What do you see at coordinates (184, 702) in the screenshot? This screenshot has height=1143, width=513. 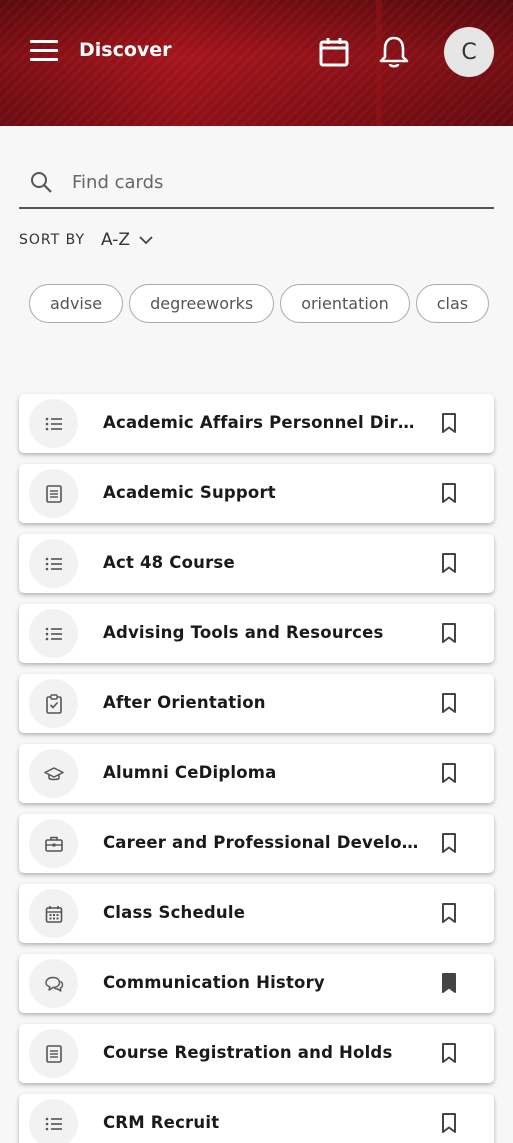 I see `card-label: After Orientation` at bounding box center [184, 702].